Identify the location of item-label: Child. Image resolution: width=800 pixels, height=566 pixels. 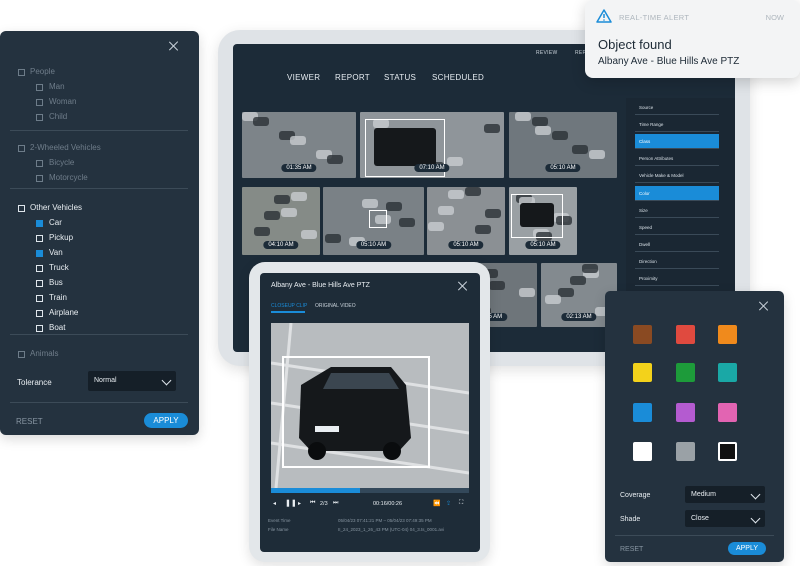
(58, 116).